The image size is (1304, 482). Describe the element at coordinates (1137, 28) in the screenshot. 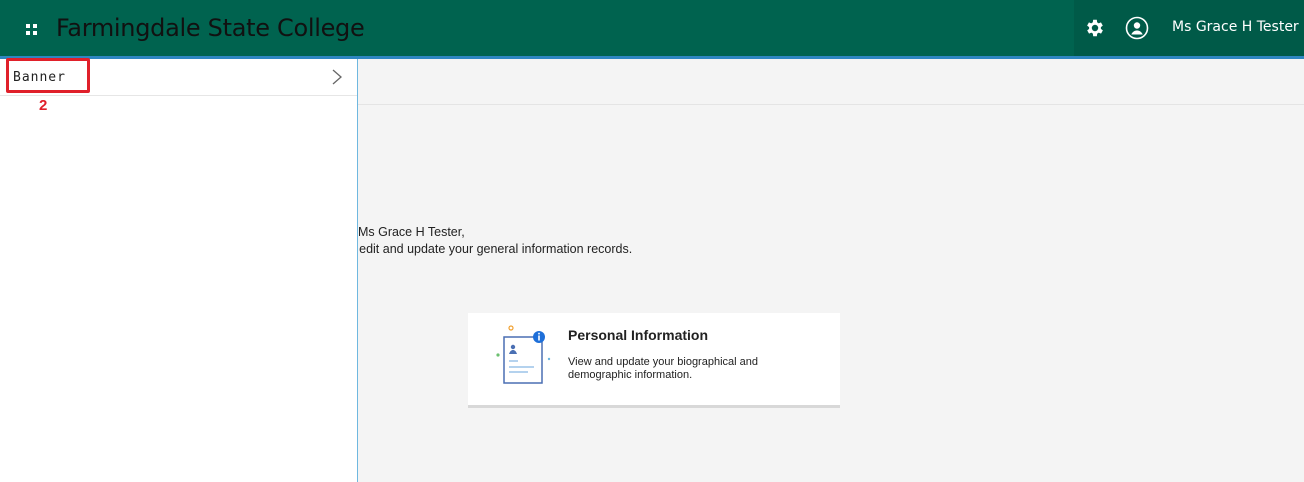

I see `user-icon` at that location.